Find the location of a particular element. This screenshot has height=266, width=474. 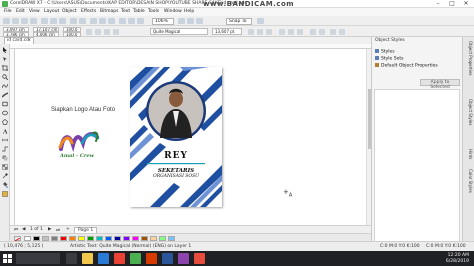

vertical-text-icon is located at coordinates (342, 32).